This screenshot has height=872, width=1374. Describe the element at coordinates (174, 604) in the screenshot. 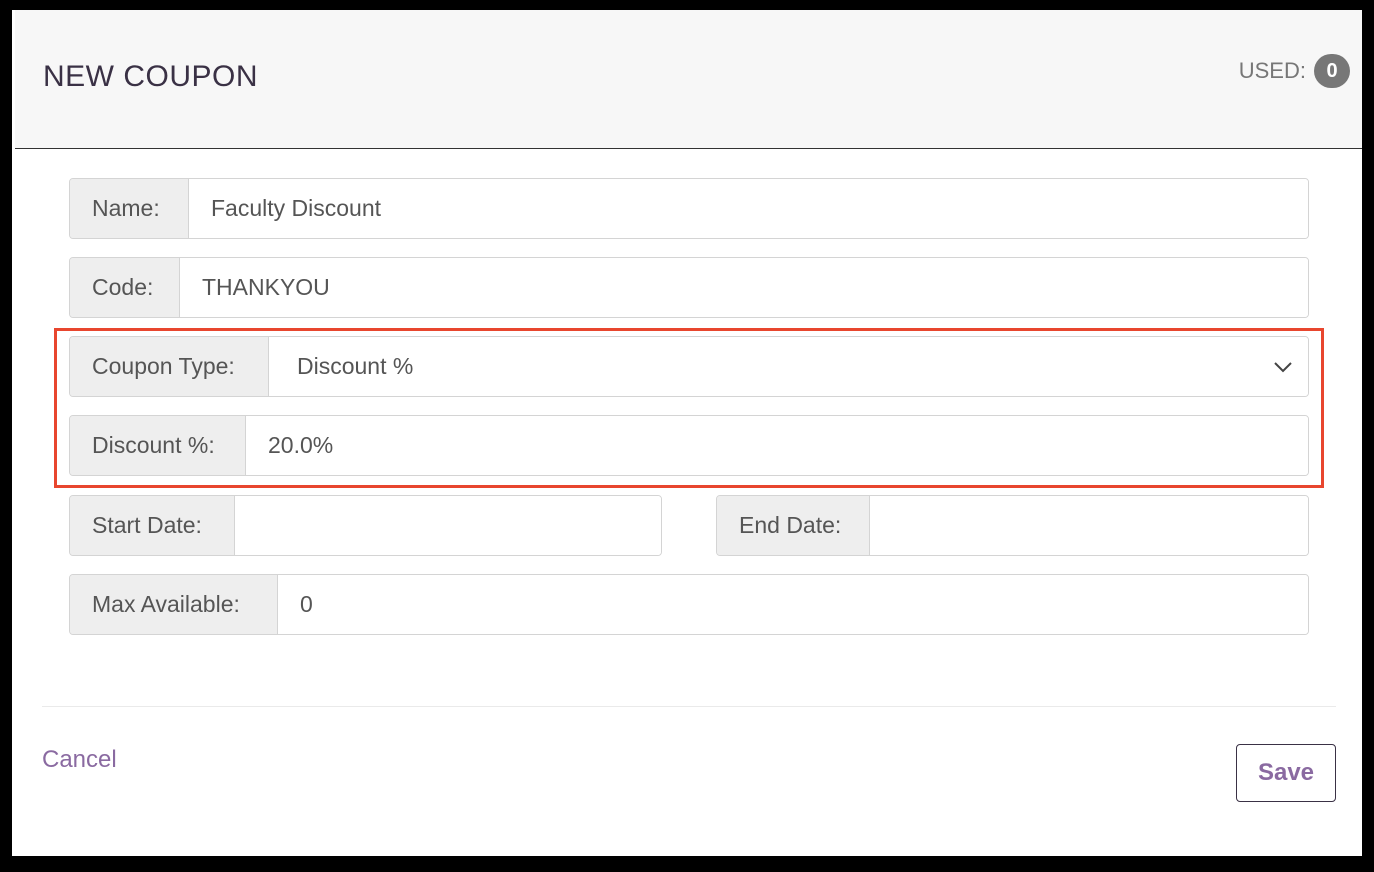

I see `max-available-label: Max Available:` at that location.